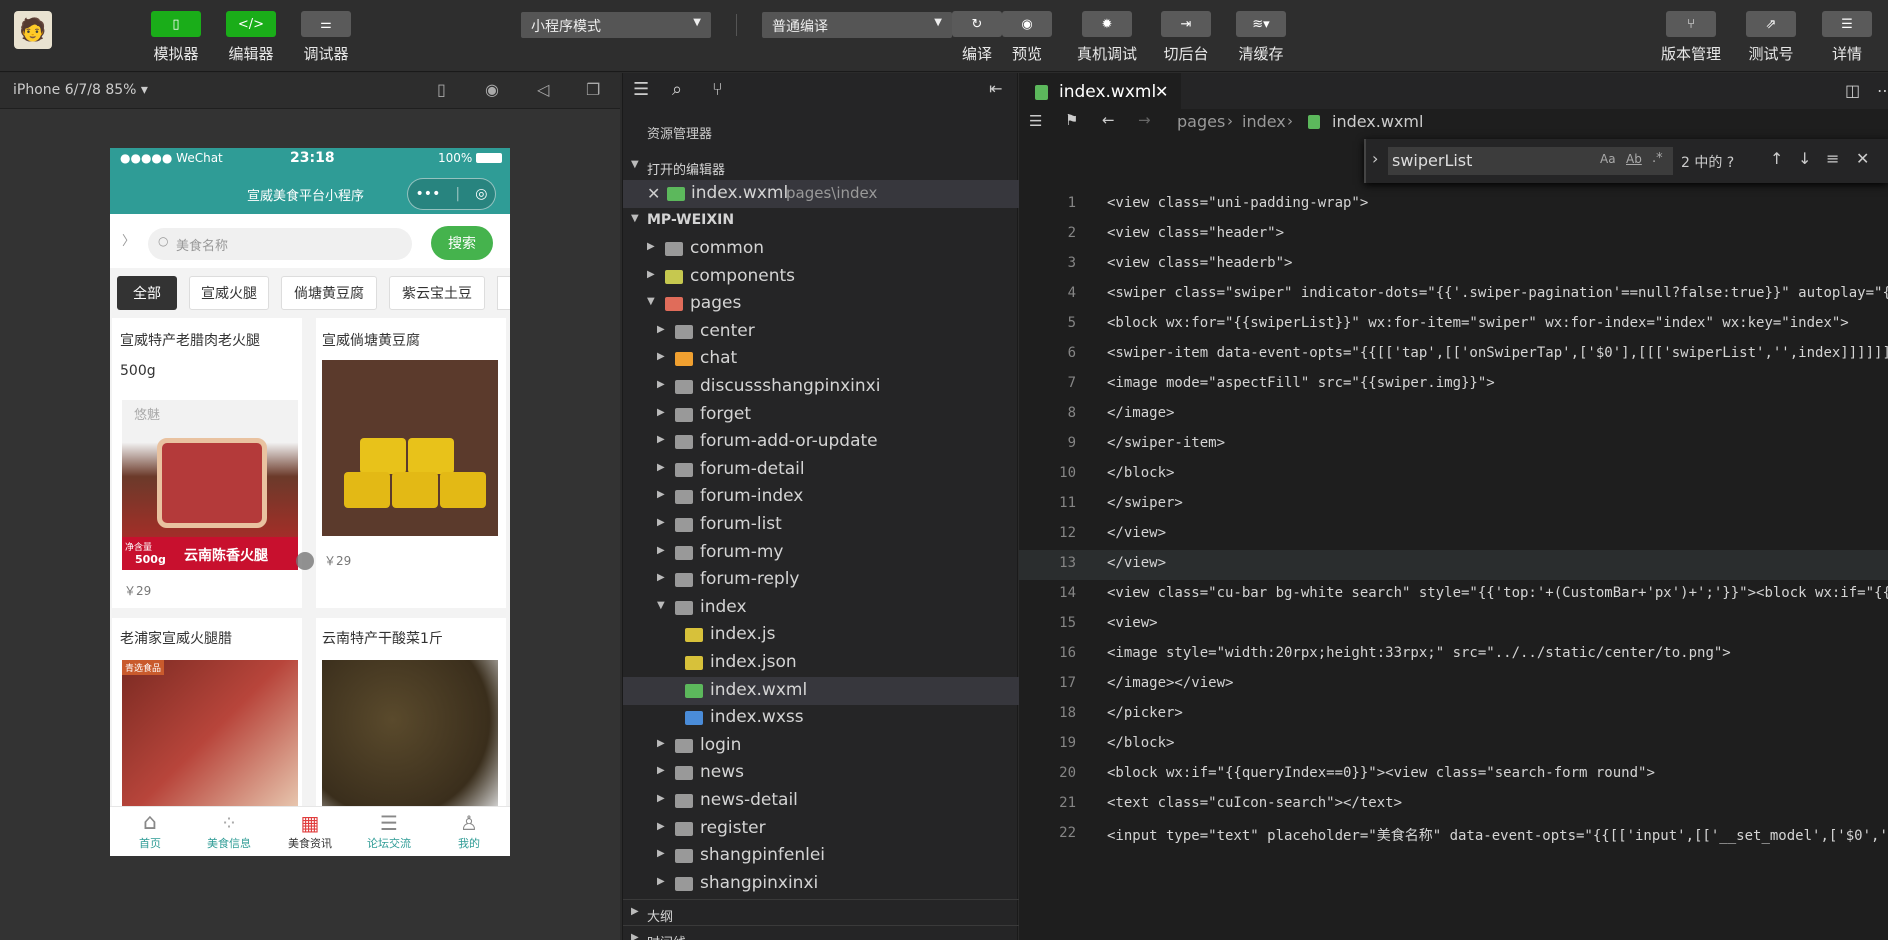 The height and width of the screenshot is (940, 1888). Describe the element at coordinates (1530, 161) in the screenshot. I see `find-input: swiperList Aa Ab .*` at that location.